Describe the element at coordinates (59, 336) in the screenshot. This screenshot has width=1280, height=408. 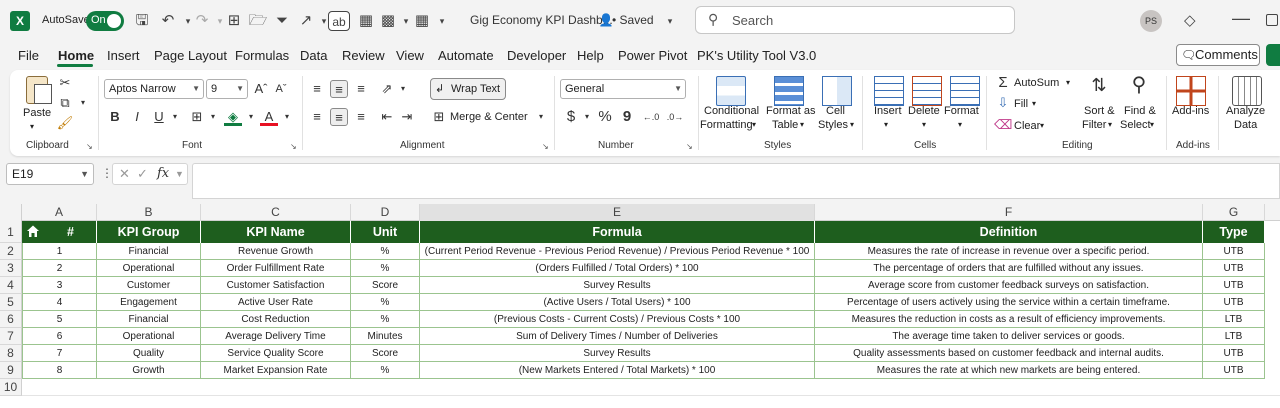
I see `table-cell: 6` at that location.